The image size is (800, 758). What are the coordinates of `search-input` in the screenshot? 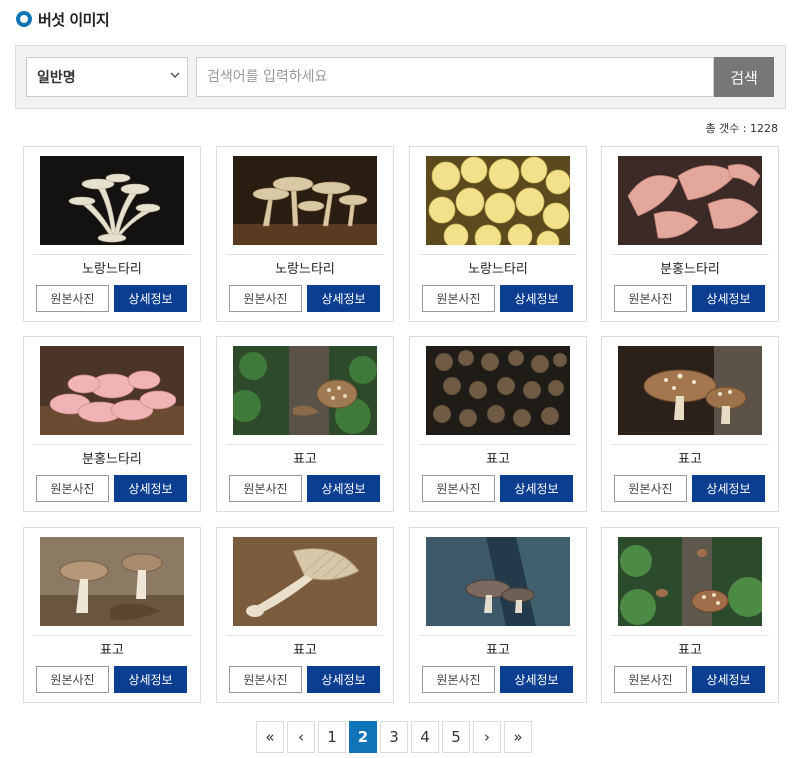 It's located at (455, 77).